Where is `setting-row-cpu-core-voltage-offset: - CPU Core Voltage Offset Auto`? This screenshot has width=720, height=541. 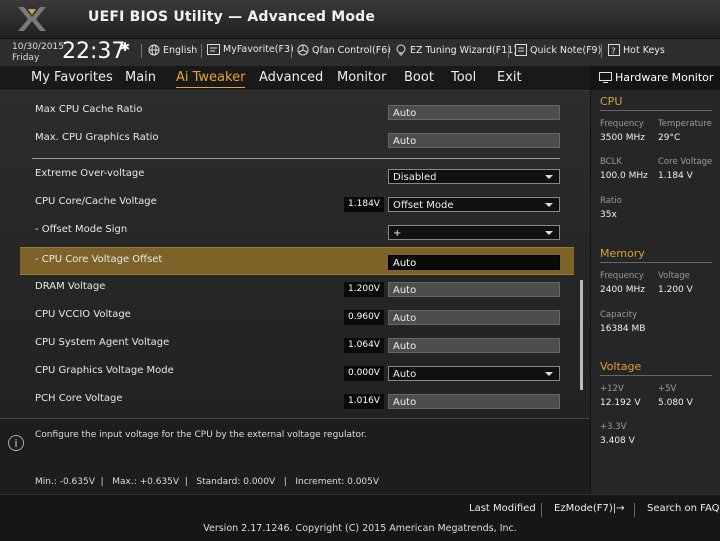 setting-row-cpu-core-voltage-offset: - CPU Core Voltage Offset Auto is located at coordinates (297, 261).